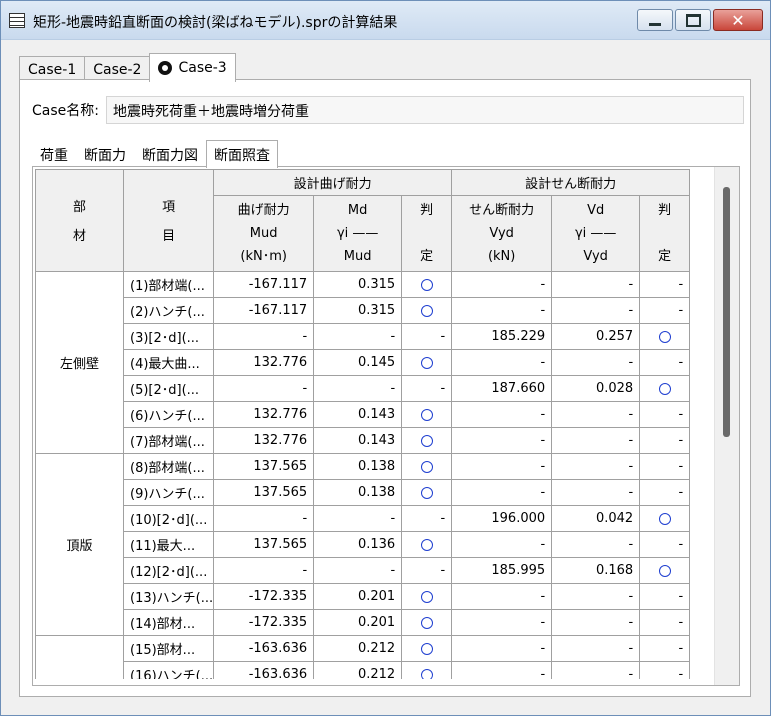  Describe the element at coordinates (385, 20) in the screenshot. I see `title-bar: 矩形-地震時鉛直断面の検討(梁ばねモデル).sprの計算結果 ✕` at that location.